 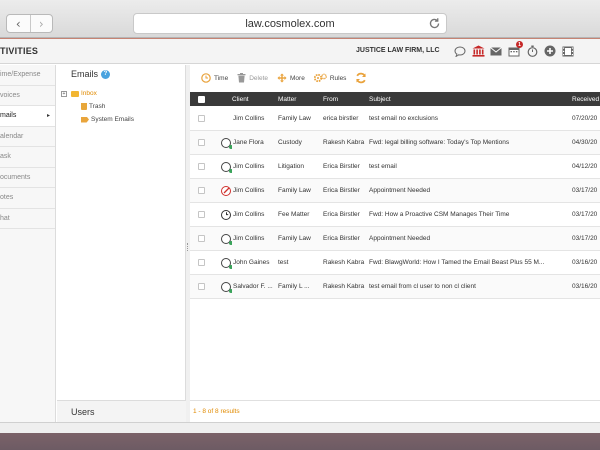 I want to click on stopwatch-icon, so click(x=532, y=51).